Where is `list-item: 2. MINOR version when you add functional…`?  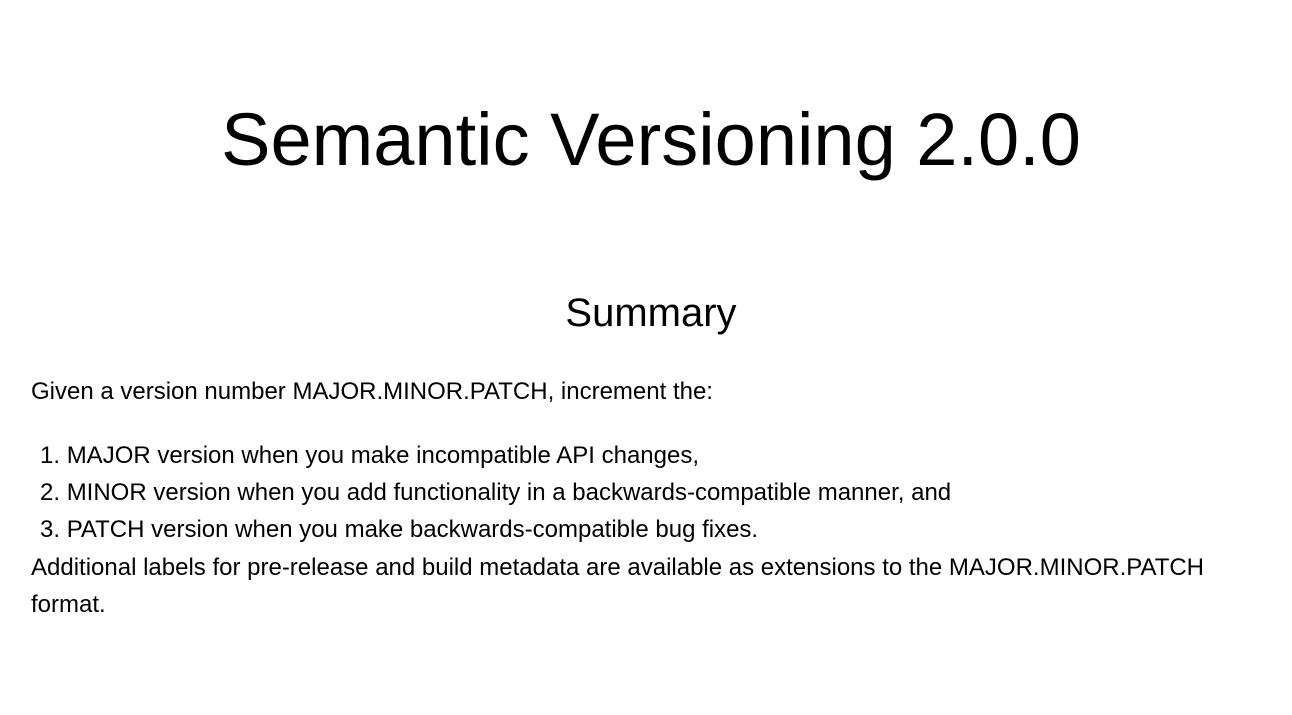
list-item: 2. MINOR version when you add functional… is located at coordinates (495, 492).